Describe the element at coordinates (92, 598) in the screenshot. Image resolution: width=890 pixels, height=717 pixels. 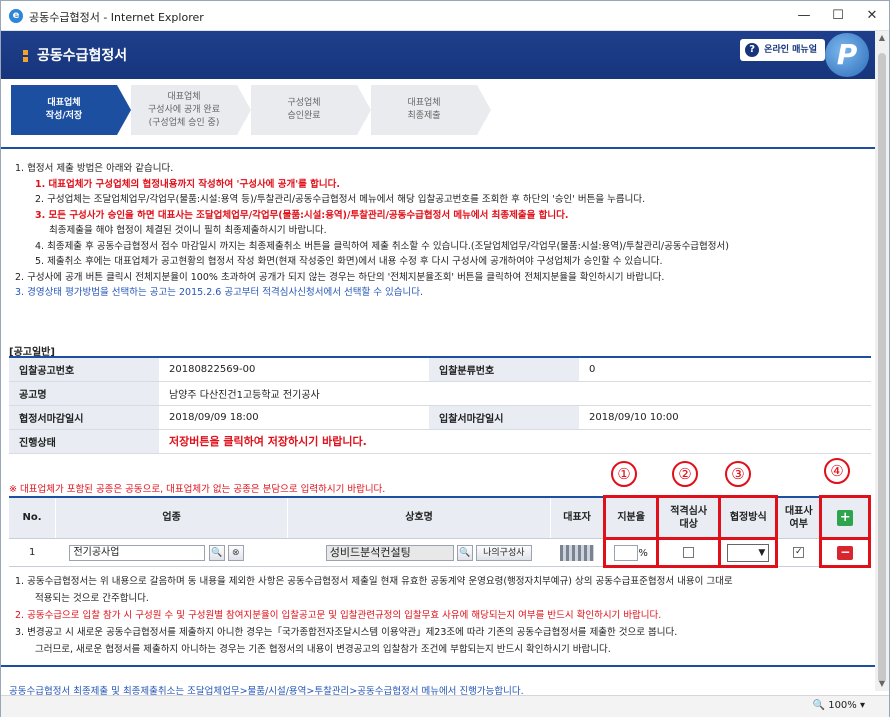
I see `footnote-item: 적용되는 것으로 간주합니다.` at that location.